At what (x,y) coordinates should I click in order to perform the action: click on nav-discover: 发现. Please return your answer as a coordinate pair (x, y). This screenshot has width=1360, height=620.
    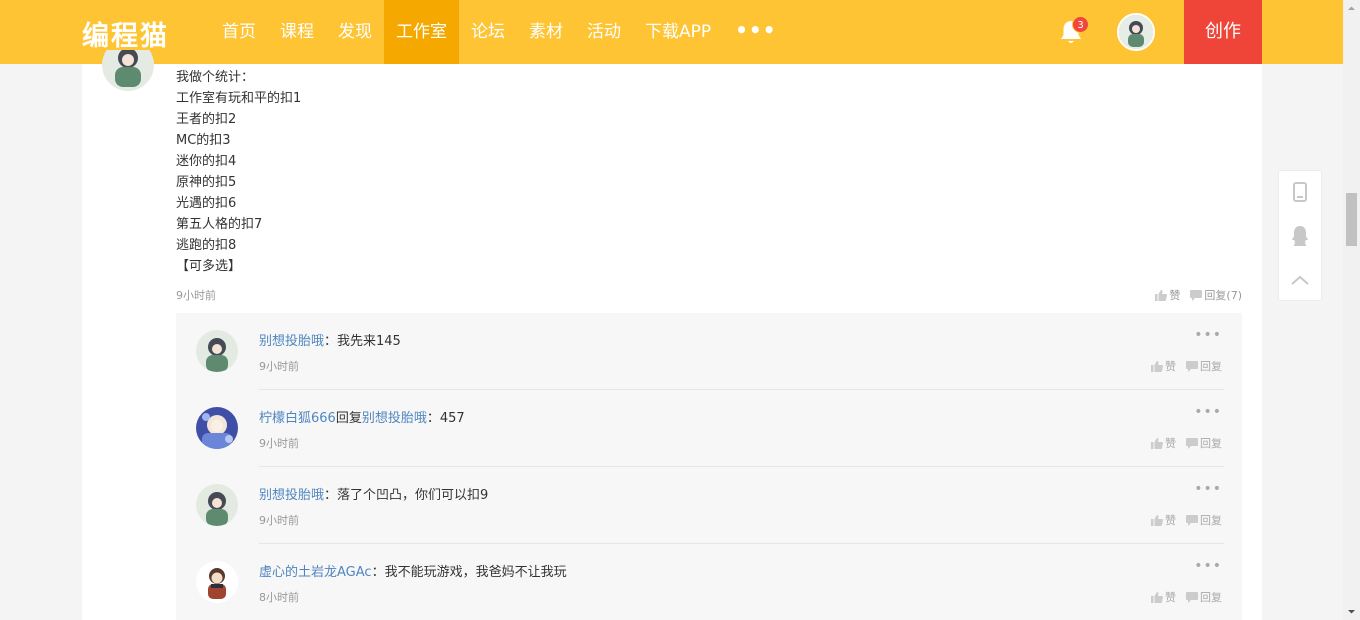
    Looking at the image, I should click on (355, 32).